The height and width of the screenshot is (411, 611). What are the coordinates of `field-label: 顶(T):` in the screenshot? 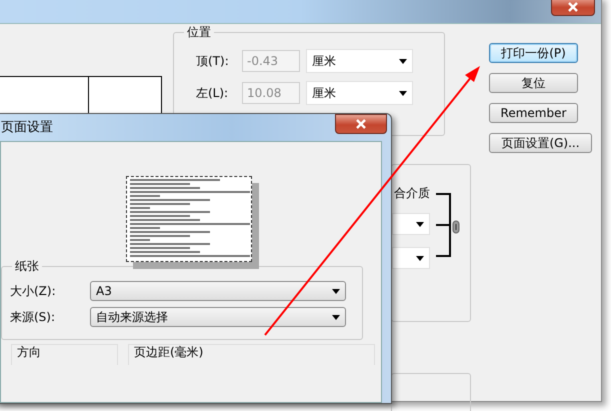 It's located at (213, 61).